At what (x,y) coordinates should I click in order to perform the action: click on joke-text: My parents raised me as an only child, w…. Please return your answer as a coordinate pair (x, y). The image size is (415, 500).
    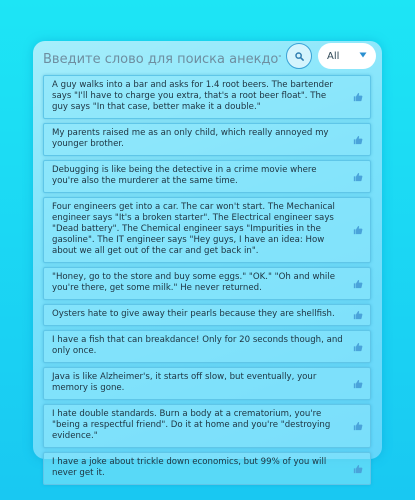
    Looking at the image, I should click on (190, 138).